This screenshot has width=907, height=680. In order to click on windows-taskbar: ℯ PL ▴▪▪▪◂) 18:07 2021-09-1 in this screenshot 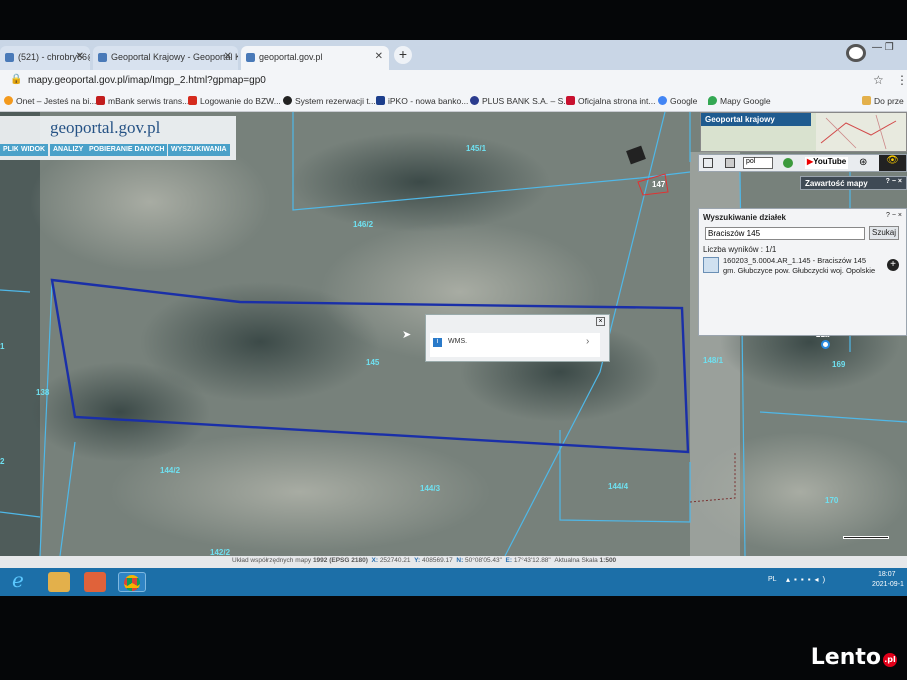, I will do `click(453, 582)`.